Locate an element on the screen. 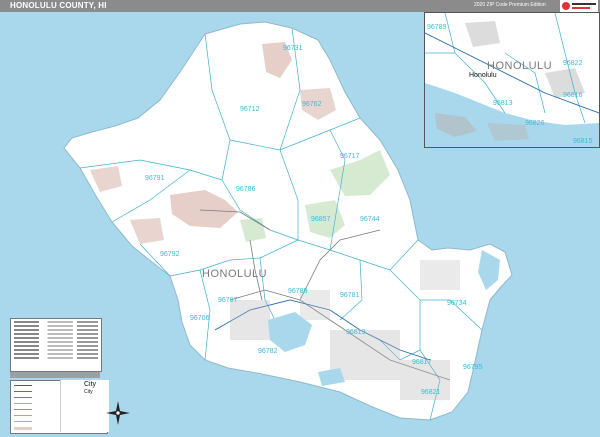 This screenshot has width=600, height=437. zip-label: 96706 is located at coordinates (200, 318).